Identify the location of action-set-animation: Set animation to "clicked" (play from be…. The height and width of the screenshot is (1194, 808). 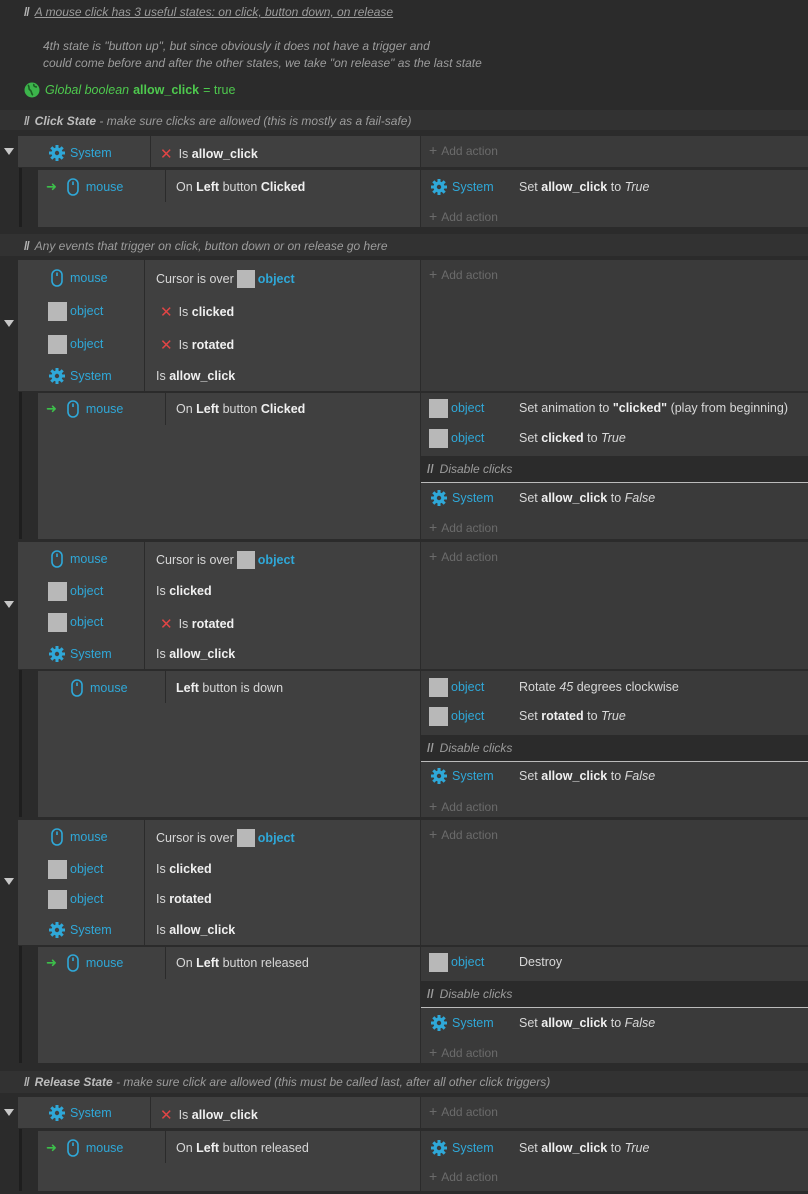
(653, 408).